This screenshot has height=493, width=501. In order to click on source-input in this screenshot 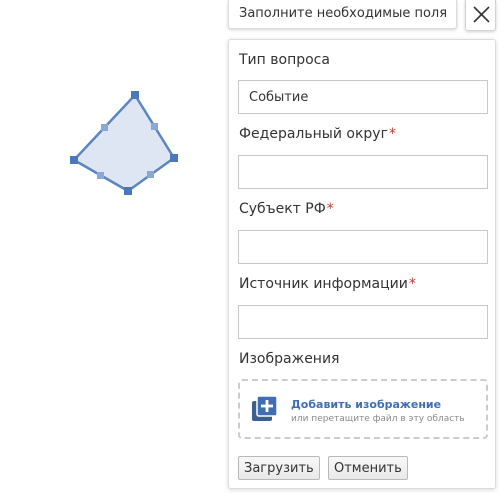, I will do `click(363, 322)`.